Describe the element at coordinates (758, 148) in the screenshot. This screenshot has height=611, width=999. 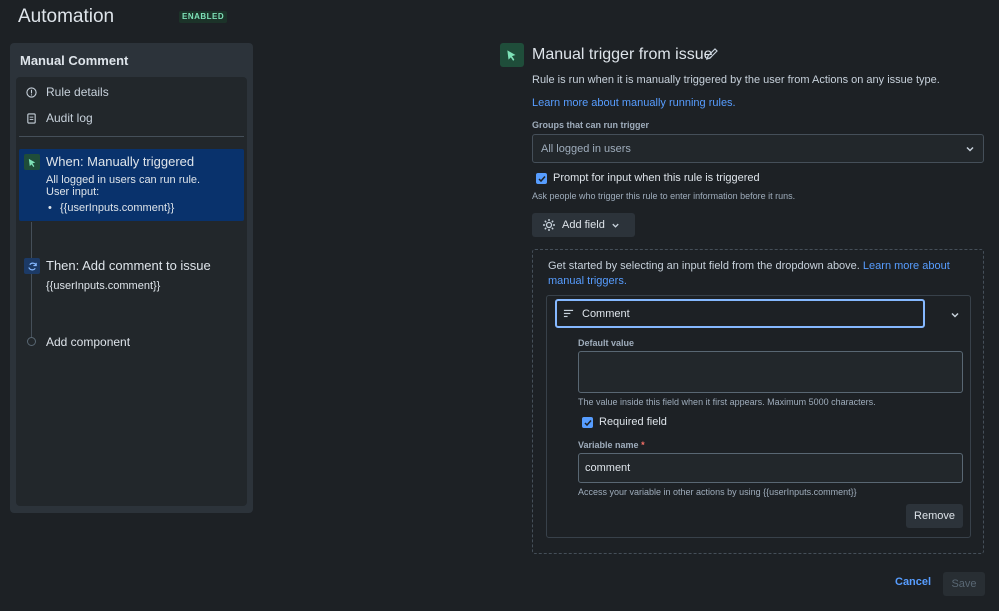
I see `groups-select: All logged in users` at that location.